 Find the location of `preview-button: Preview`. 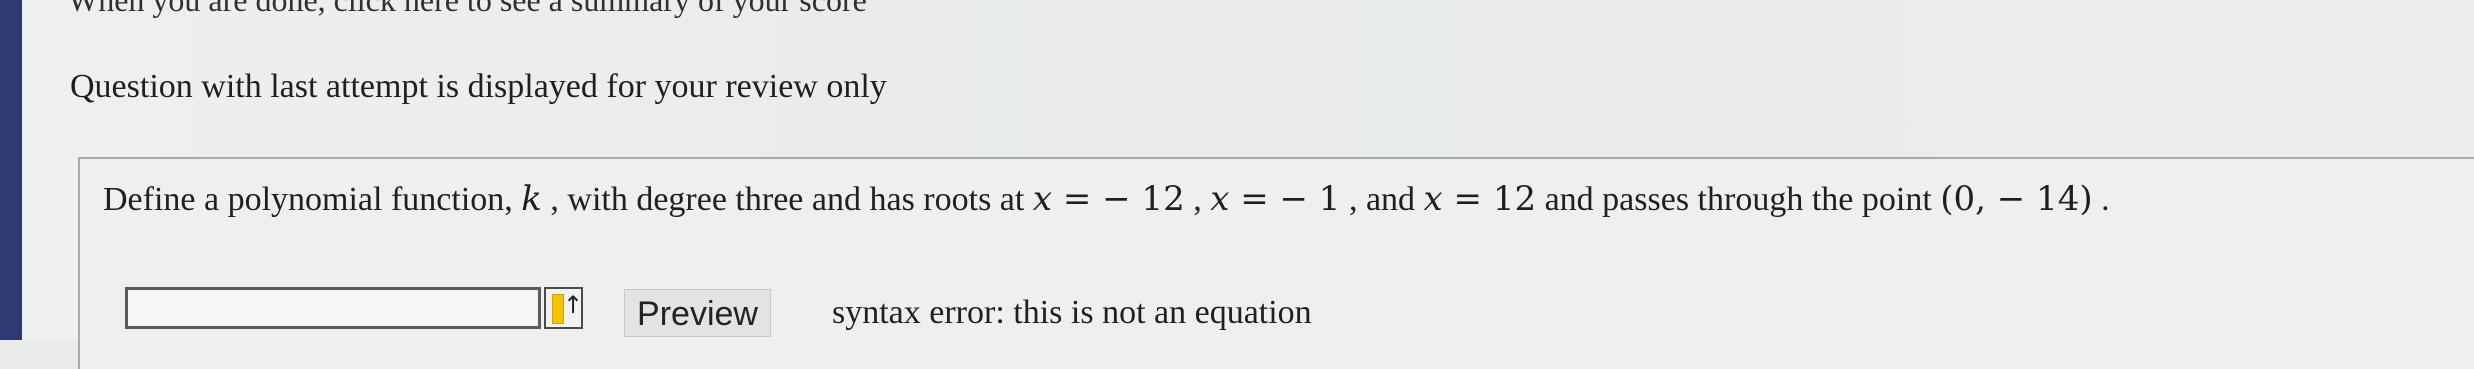

preview-button: Preview is located at coordinates (697, 313).